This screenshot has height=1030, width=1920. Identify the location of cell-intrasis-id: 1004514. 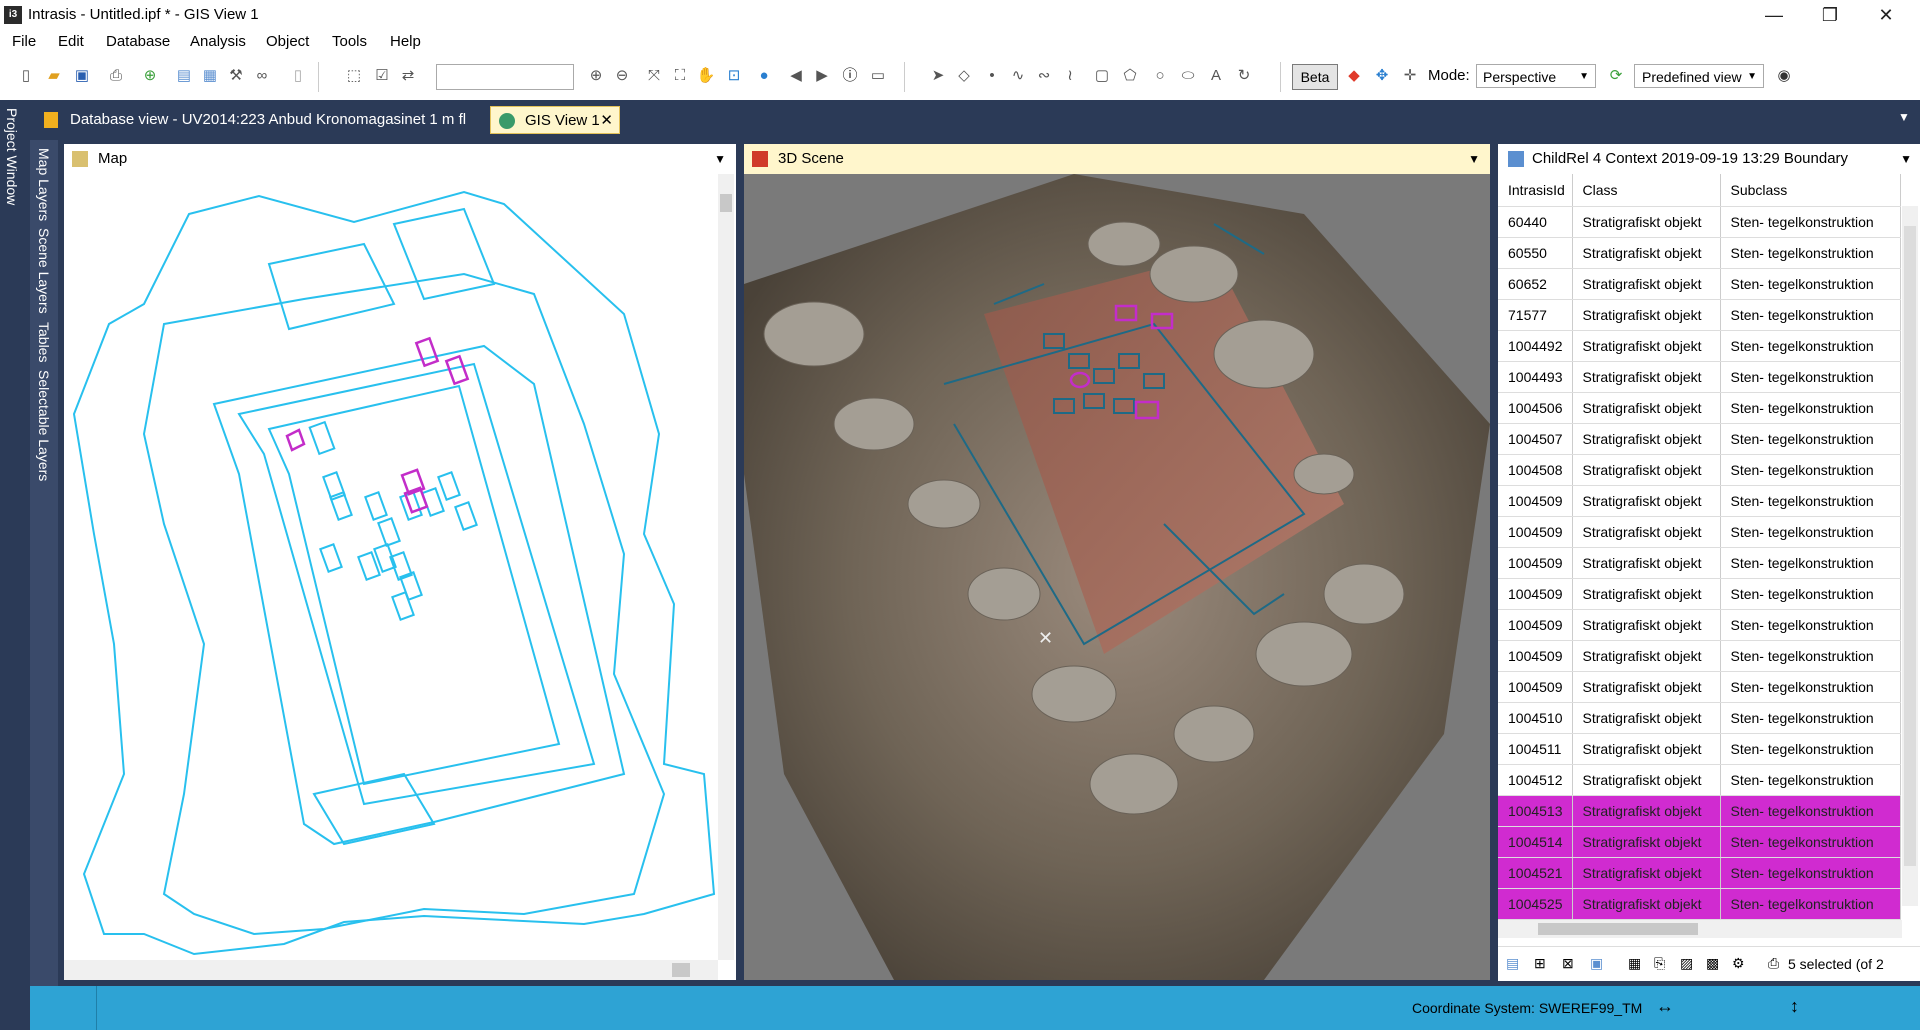
(1535, 842).